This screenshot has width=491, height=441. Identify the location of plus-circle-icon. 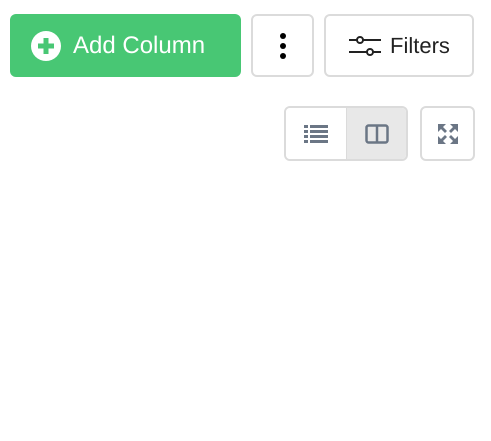
(46, 45).